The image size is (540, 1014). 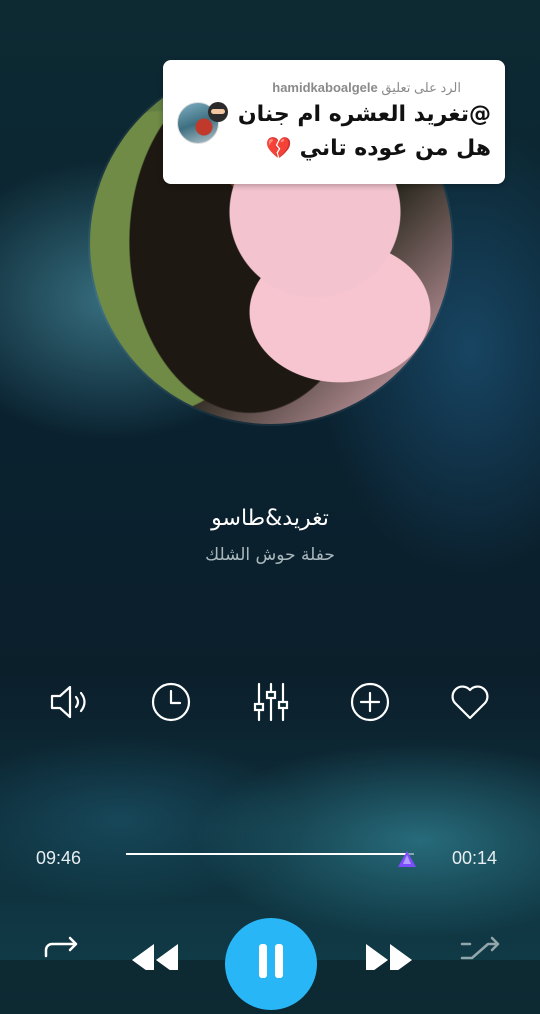 I want to click on progress-bar, so click(x=270, y=854).